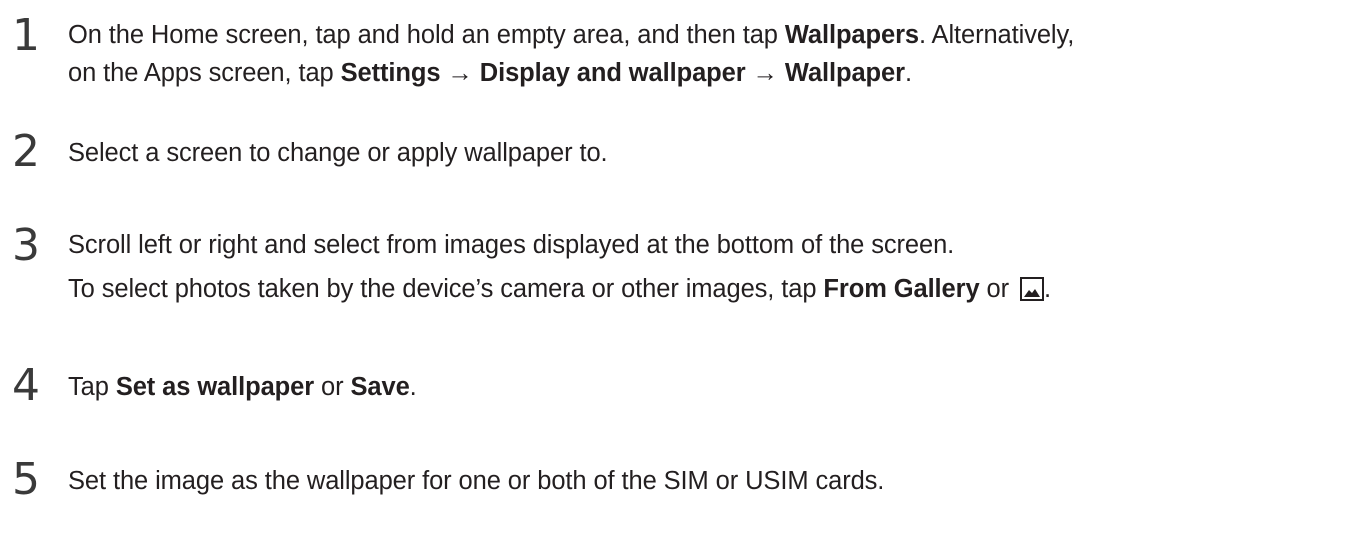 The image size is (1372, 542). I want to click on step-number: 4, so click(26, 385).